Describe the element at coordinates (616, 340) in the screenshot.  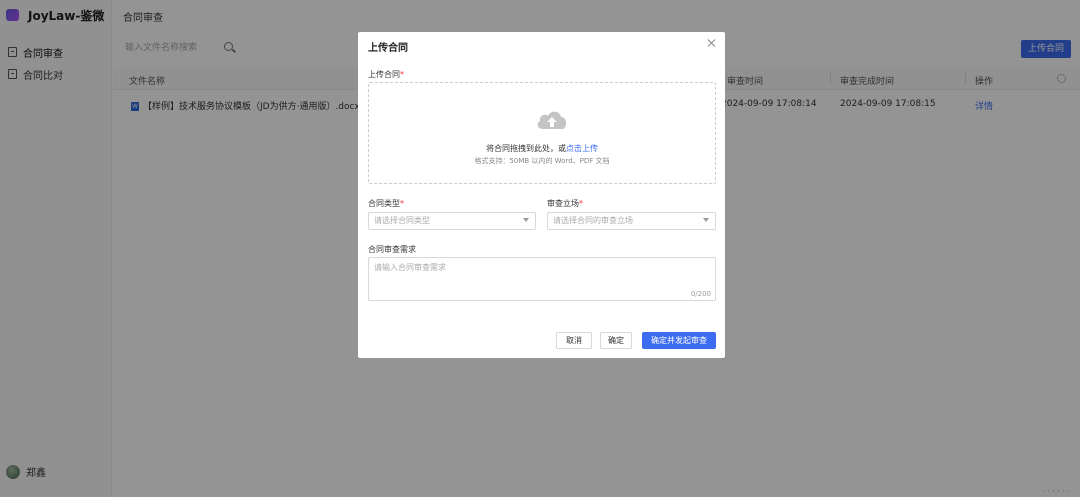
I see `confirm-button: 确定` at that location.